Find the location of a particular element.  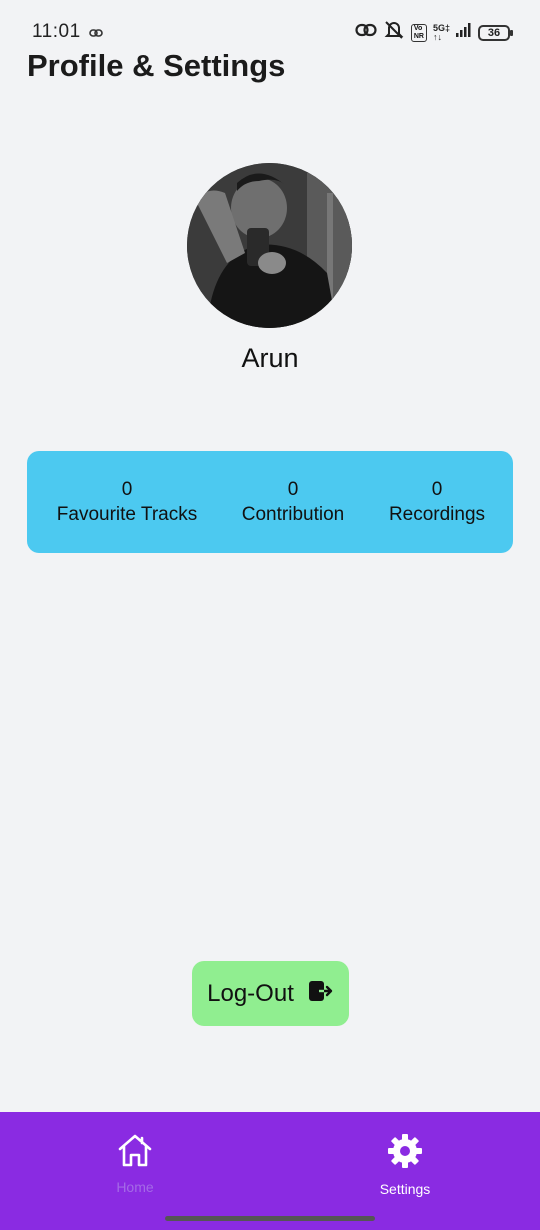

network-label: 5G is located at coordinates (438, 27).